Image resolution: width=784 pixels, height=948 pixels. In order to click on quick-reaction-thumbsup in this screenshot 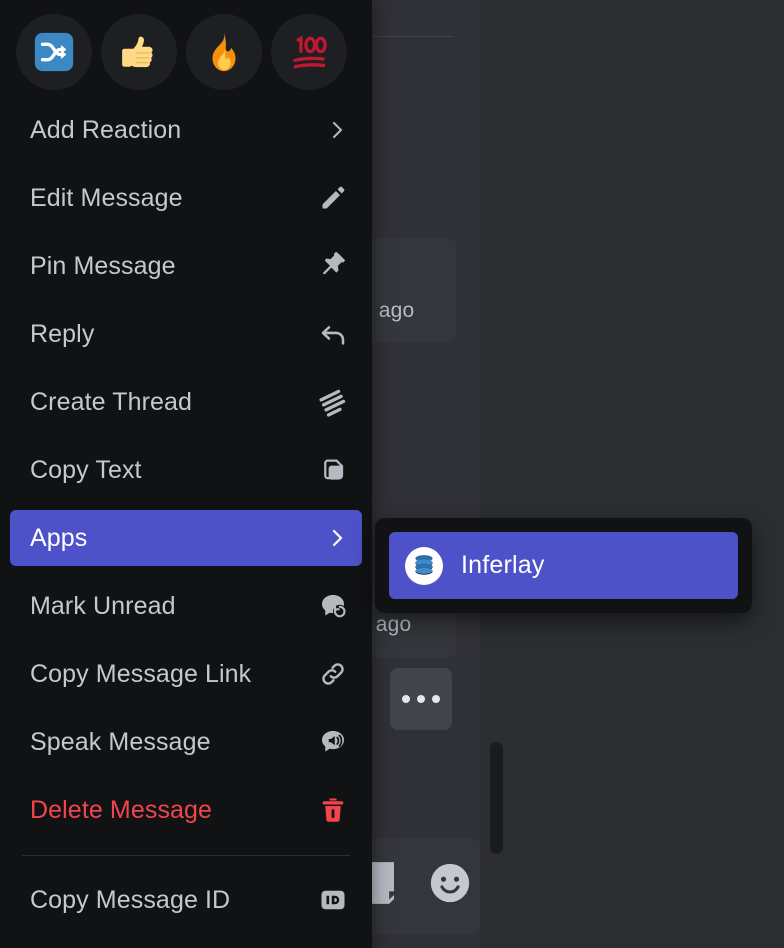, I will do `click(139, 52)`.